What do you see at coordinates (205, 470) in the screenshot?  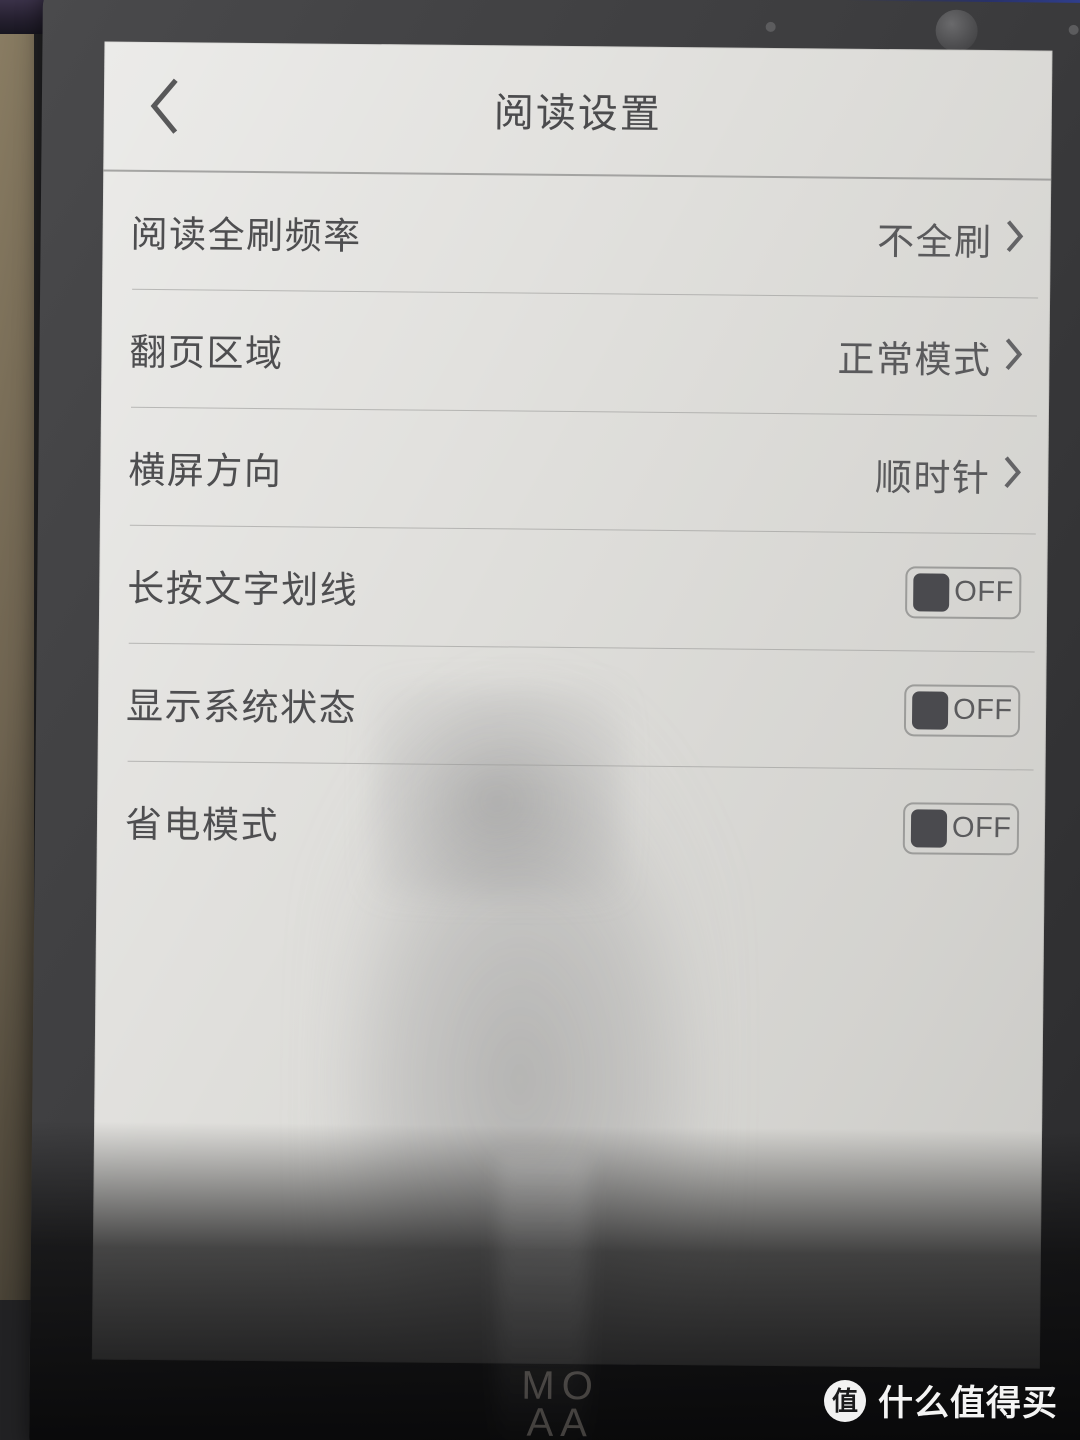 I see `setting-label: 横屏方向` at bounding box center [205, 470].